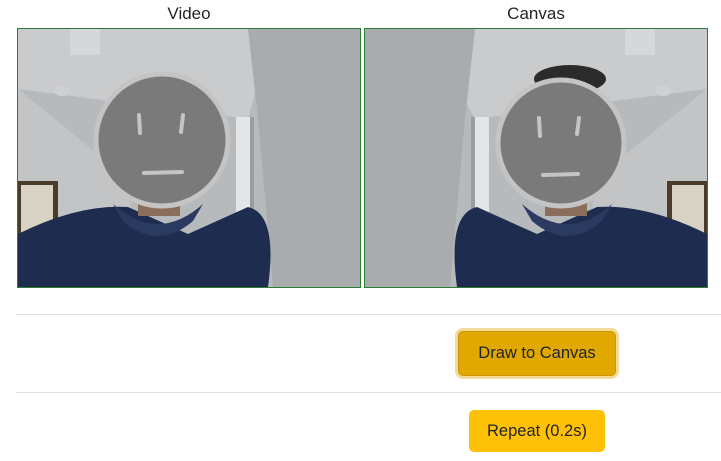  What do you see at coordinates (162, 140) in the screenshot?
I see `face-overlay-video` at bounding box center [162, 140].